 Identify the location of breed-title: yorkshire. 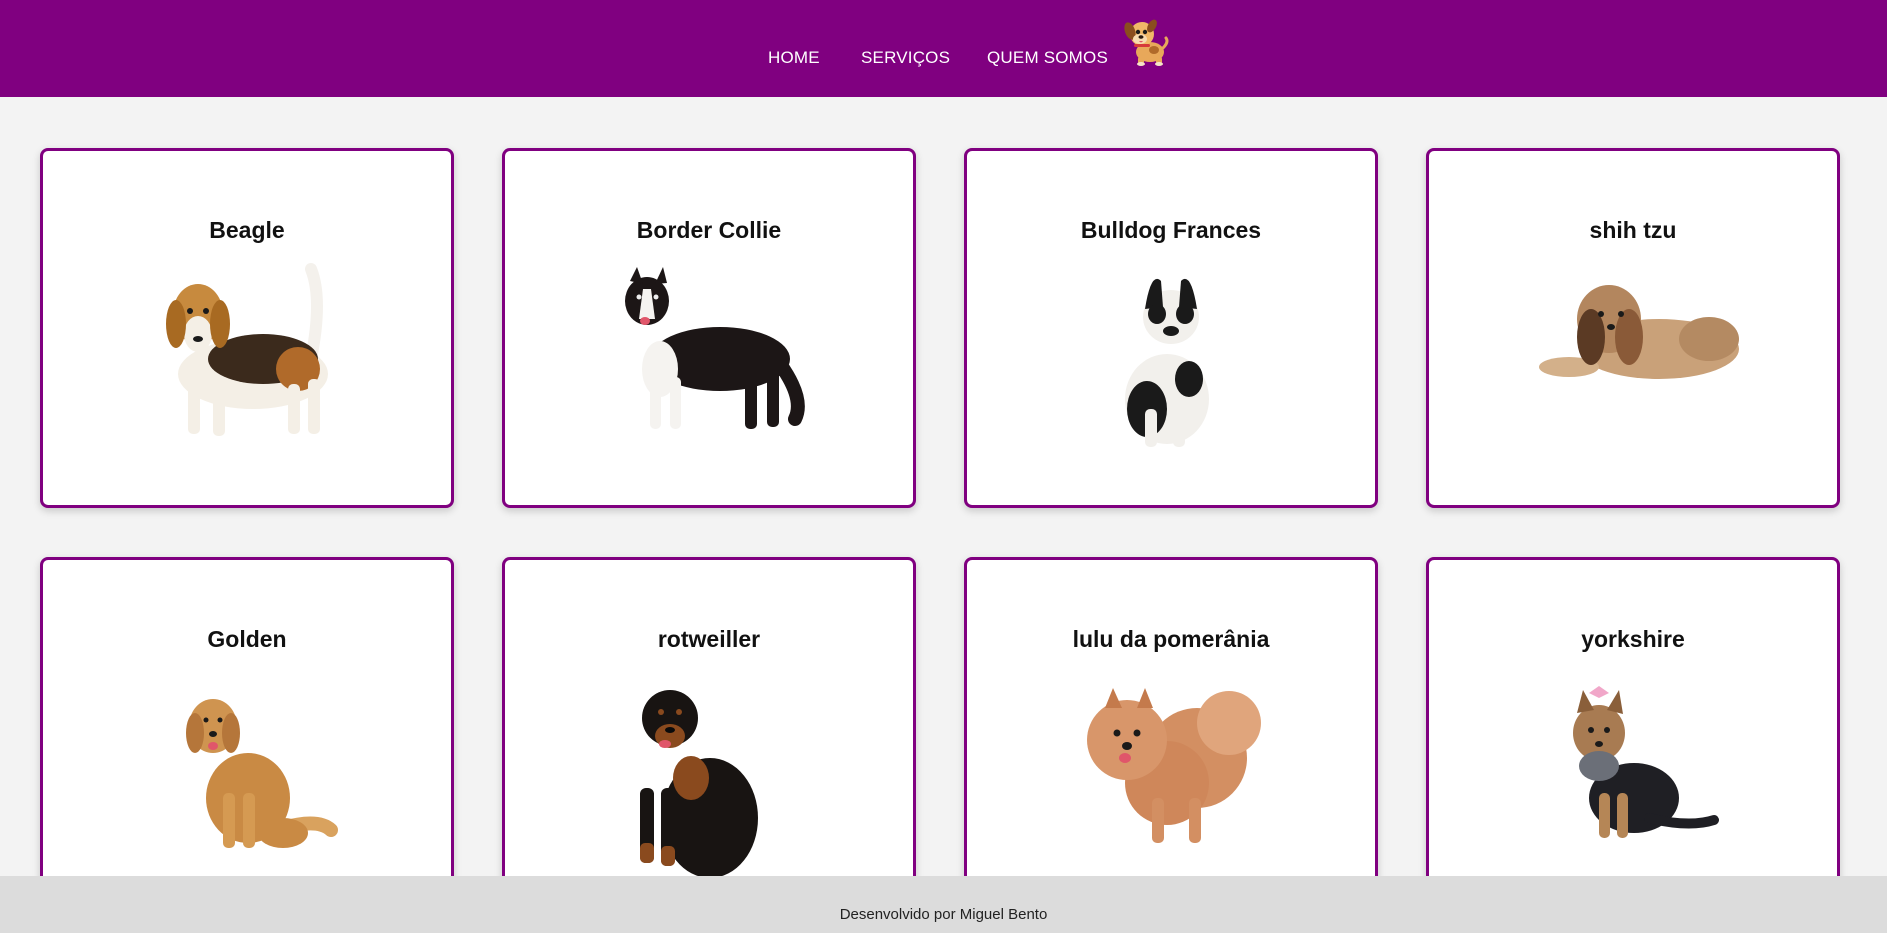
(1633, 639).